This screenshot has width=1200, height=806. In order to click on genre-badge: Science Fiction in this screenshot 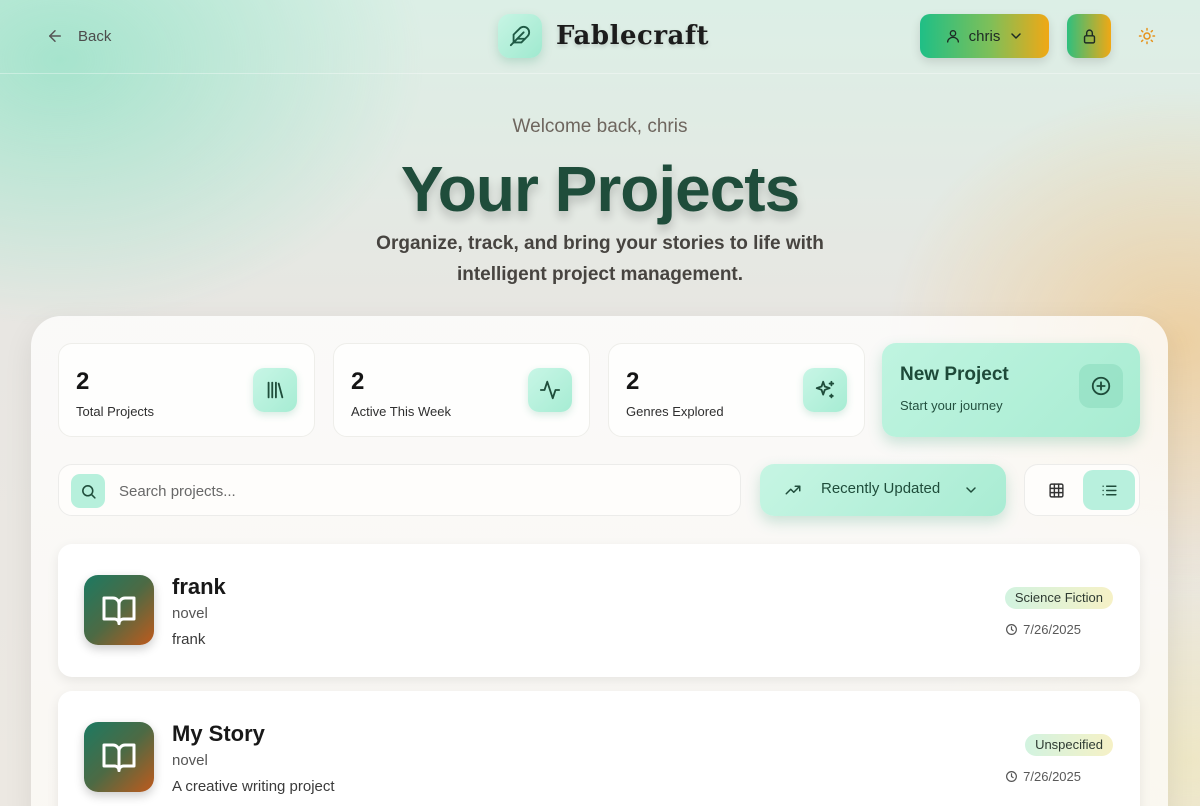, I will do `click(1058, 598)`.